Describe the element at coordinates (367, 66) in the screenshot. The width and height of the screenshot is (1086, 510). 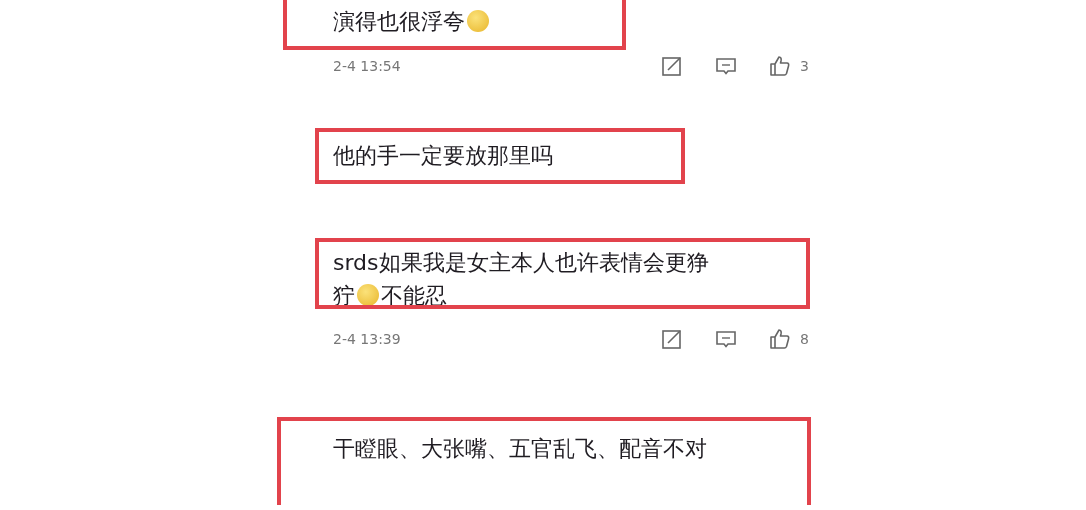
I see `comment-time: 2-4 13:54` at that location.